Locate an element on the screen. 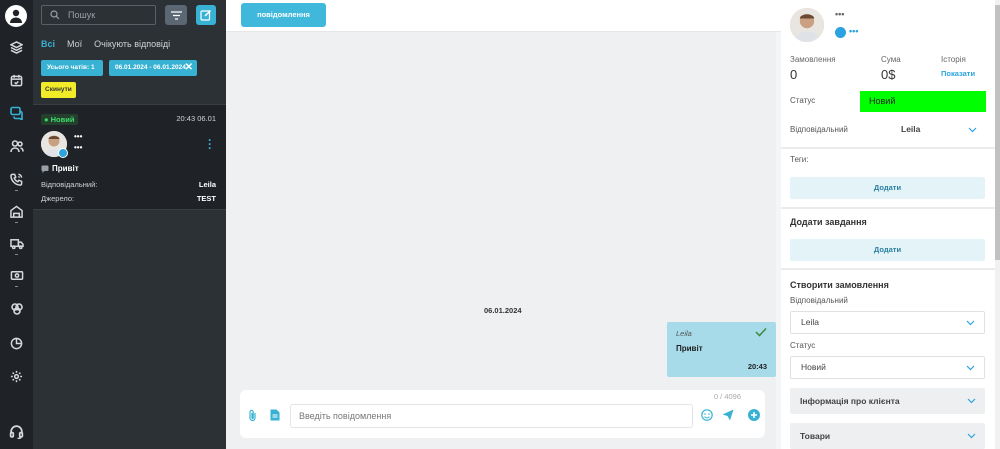 The height and width of the screenshot is (449, 1000). responsible-label: Відповідальний: is located at coordinates (69, 184).